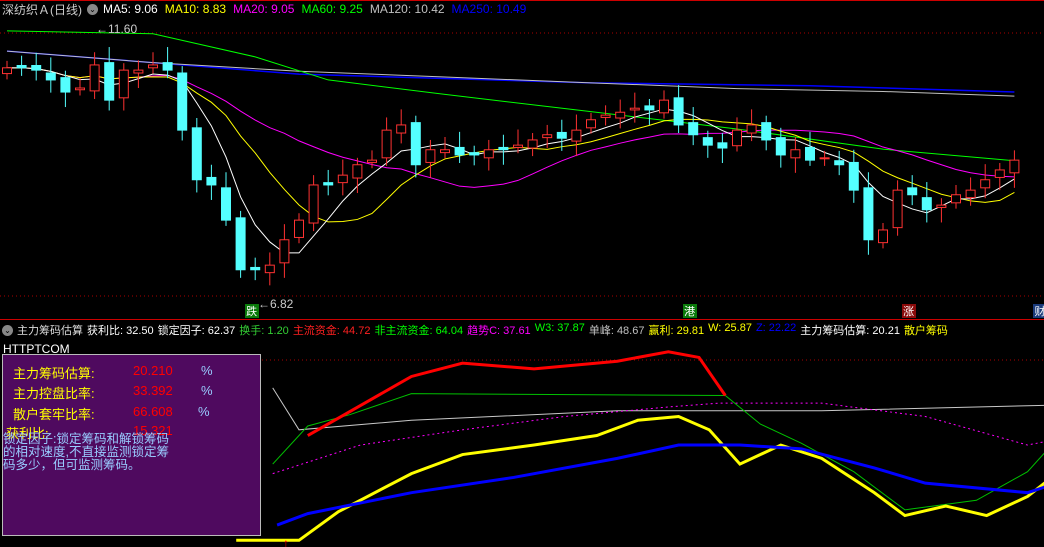 The image size is (1044, 547). What do you see at coordinates (153, 390) in the screenshot?
I see `info-value: 33.392` at bounding box center [153, 390].